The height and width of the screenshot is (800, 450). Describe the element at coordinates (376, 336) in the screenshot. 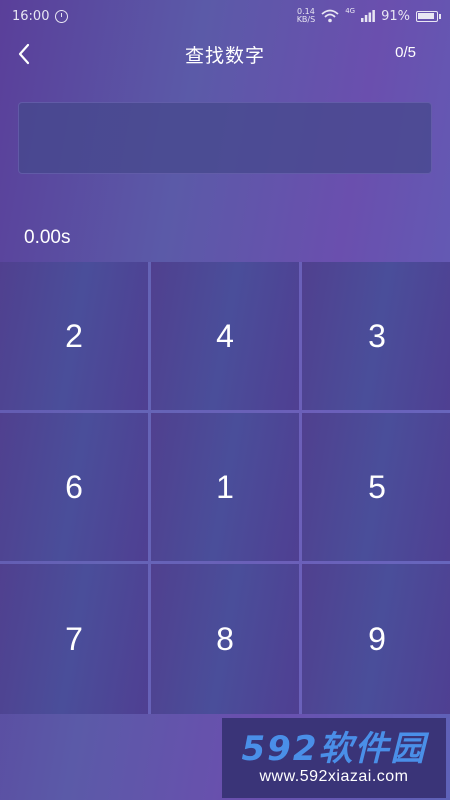

I see `number-cell: 3` at that location.